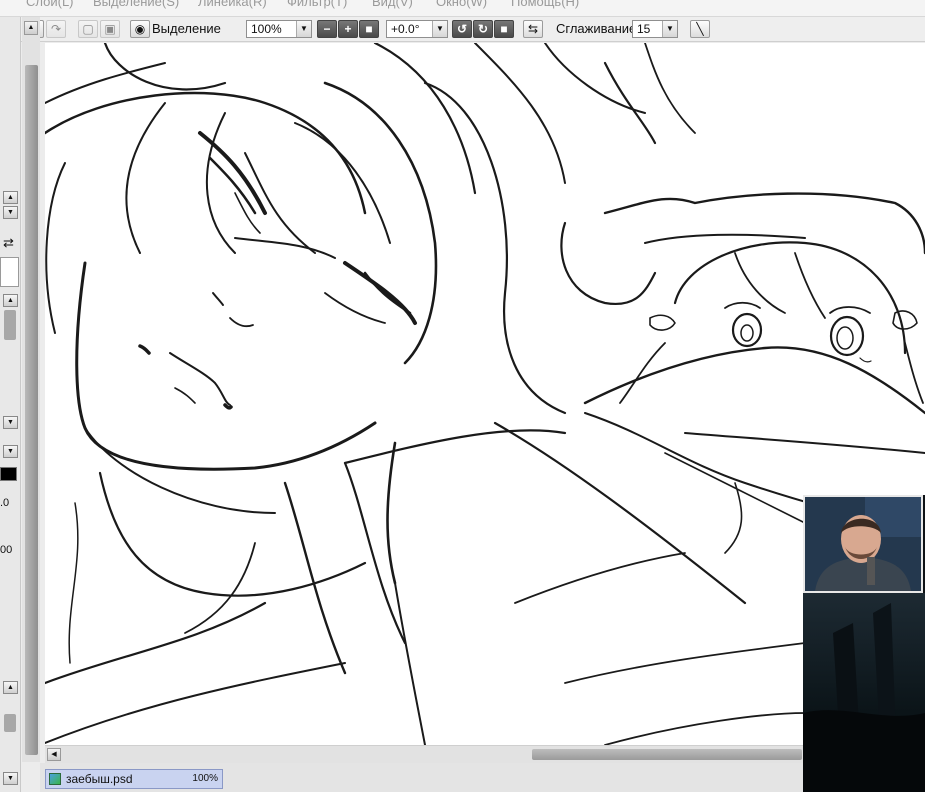  I want to click on psd-file-icon, so click(55, 779).